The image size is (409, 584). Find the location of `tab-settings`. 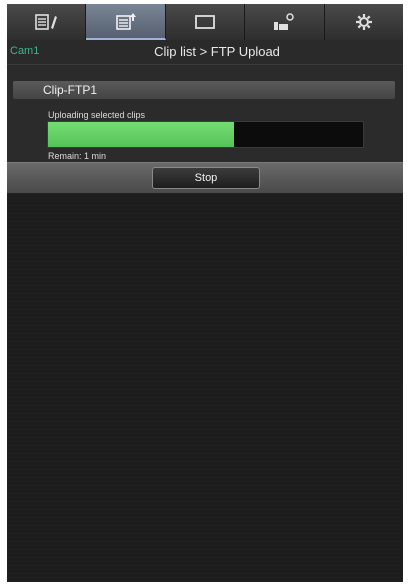

tab-settings is located at coordinates (364, 22).